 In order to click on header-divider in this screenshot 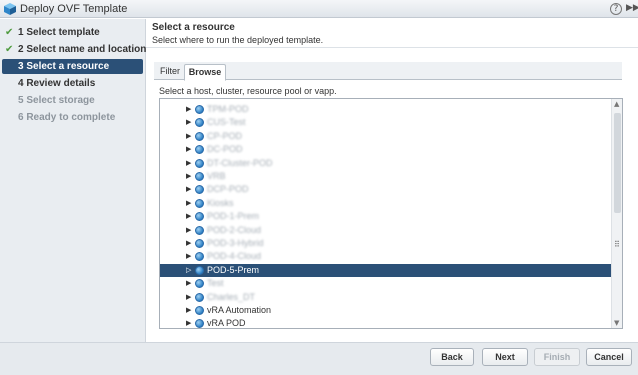, I will do `click(392, 47)`.